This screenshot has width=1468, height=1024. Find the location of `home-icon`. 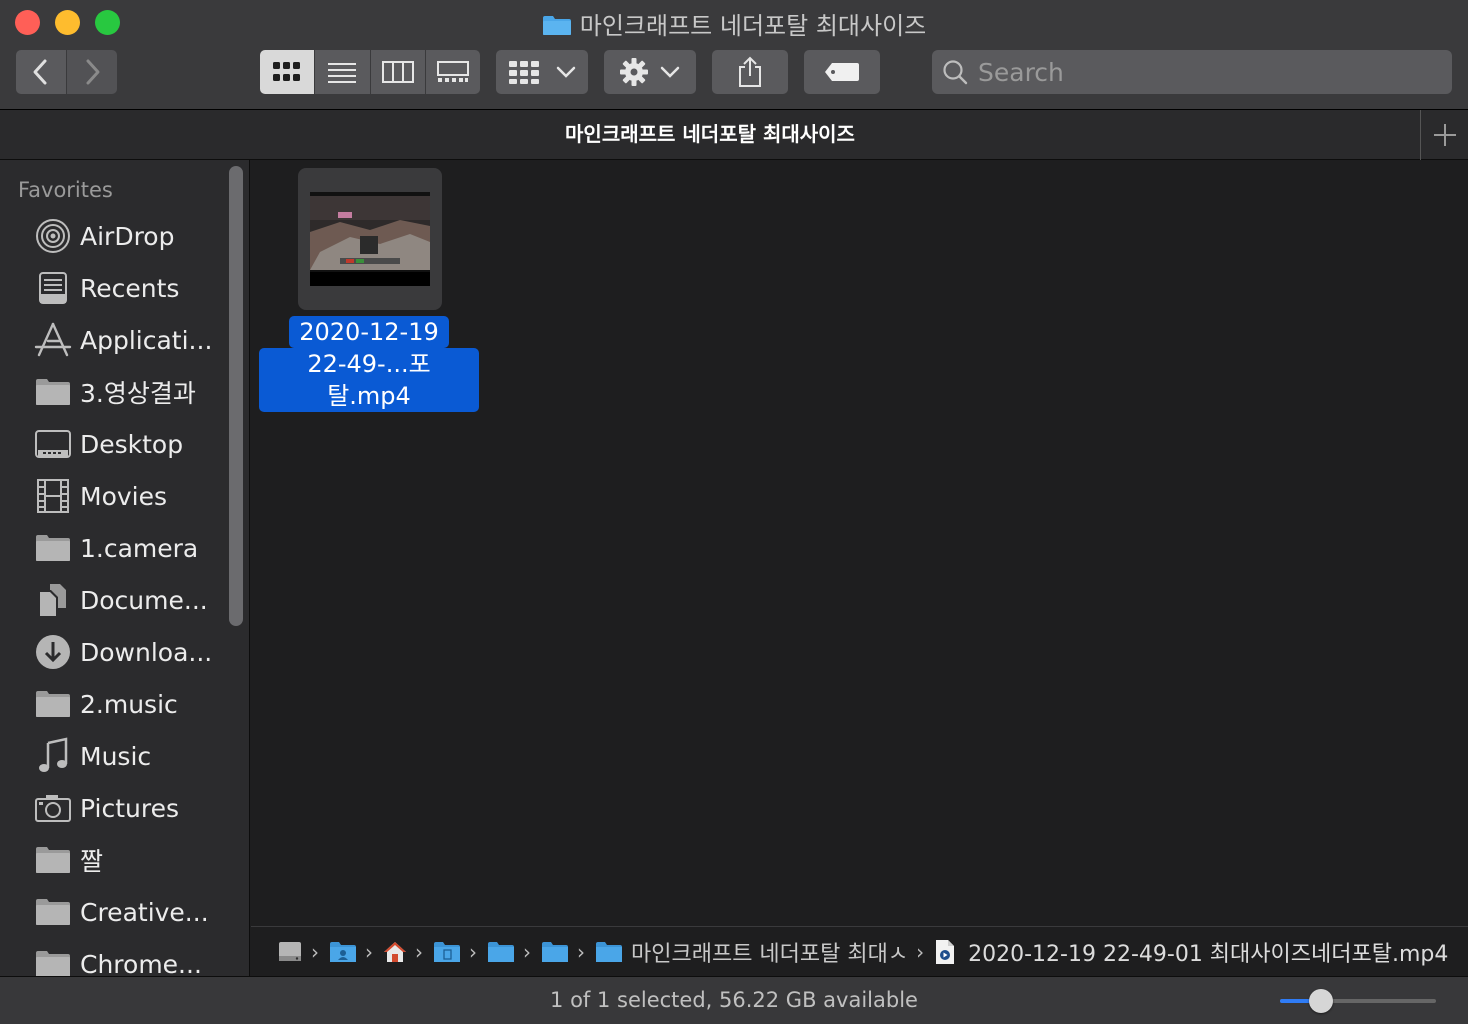

home-icon is located at coordinates (395, 951).